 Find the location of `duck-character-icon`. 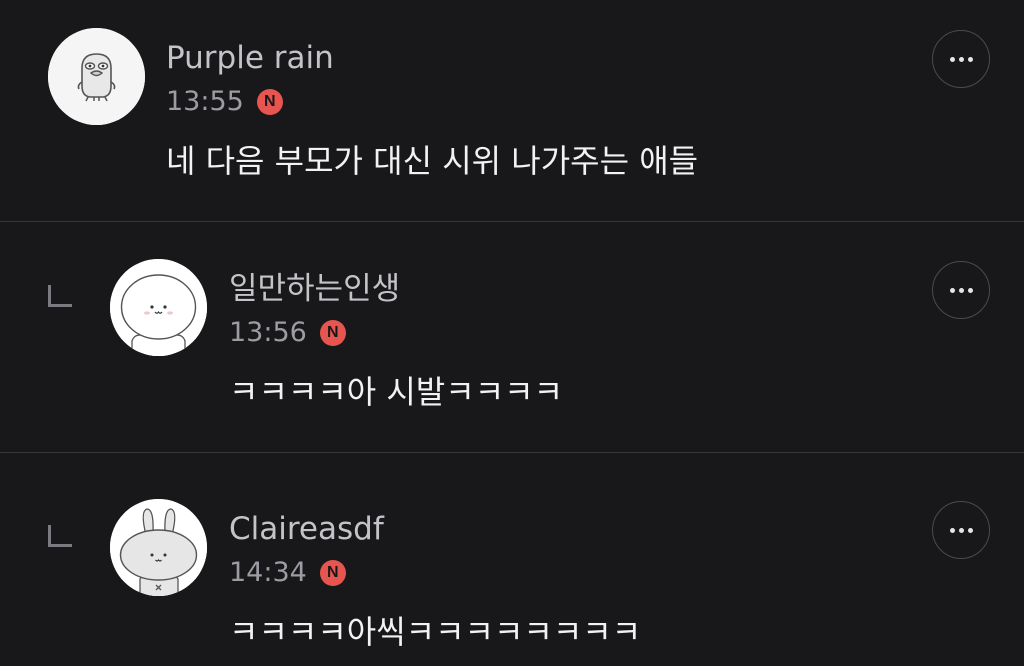

duck-character-icon is located at coordinates (96, 76).